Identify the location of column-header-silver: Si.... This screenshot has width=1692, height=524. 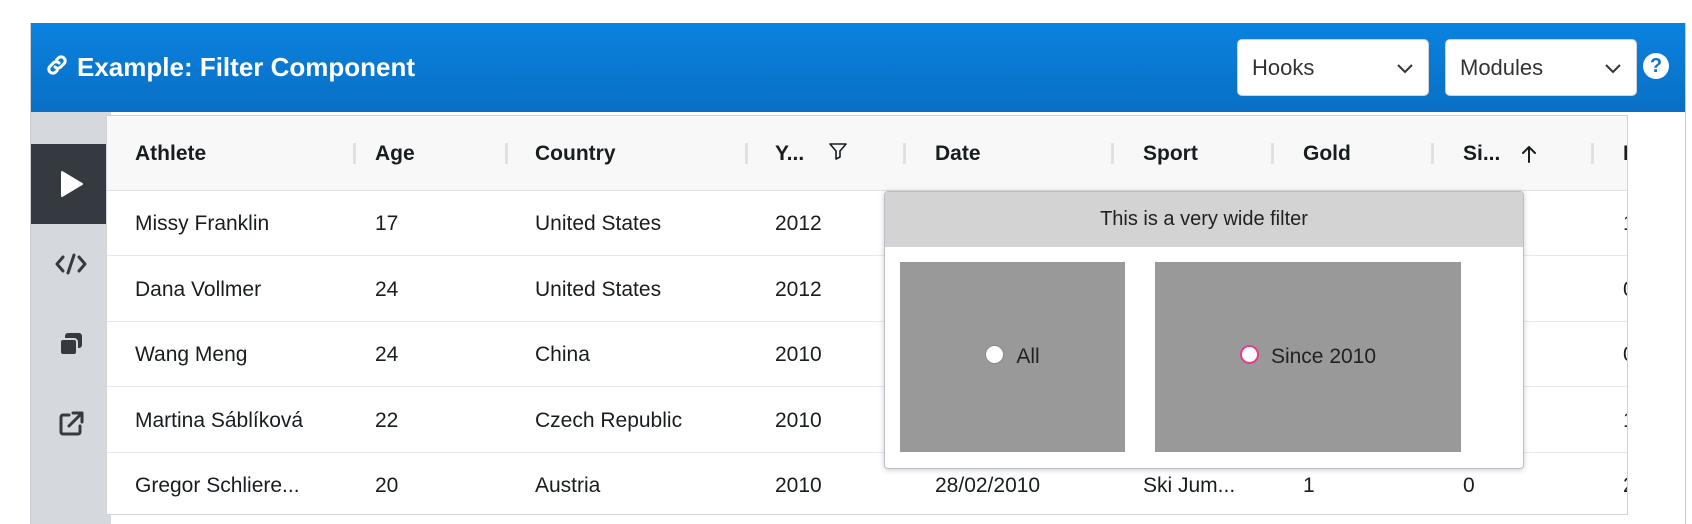
(1500, 153).